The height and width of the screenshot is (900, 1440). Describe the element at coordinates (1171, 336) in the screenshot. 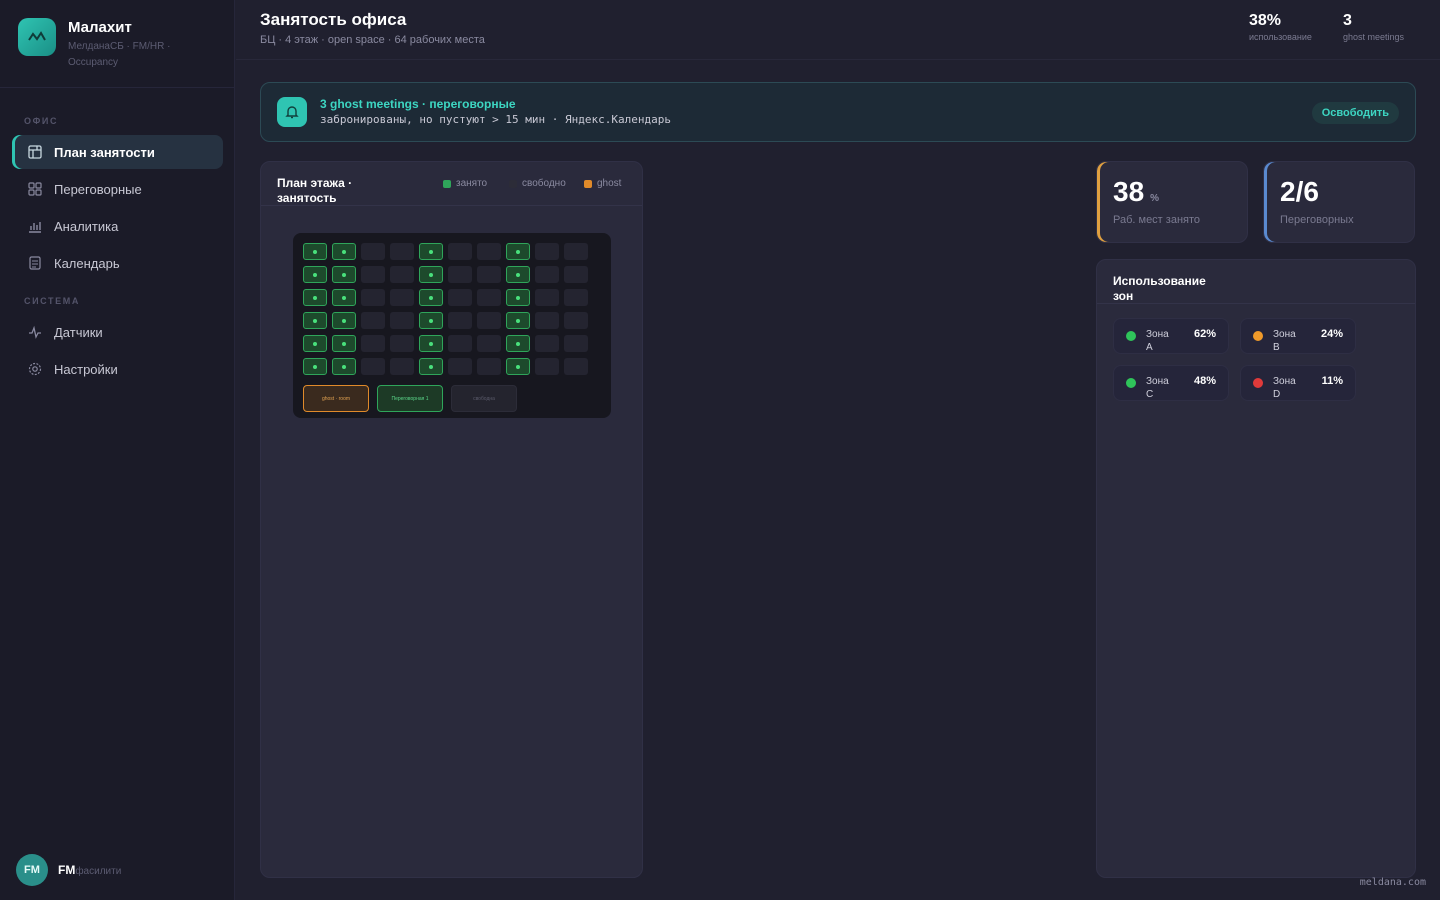

I see `zone-card-a: Зона A 62%` at that location.